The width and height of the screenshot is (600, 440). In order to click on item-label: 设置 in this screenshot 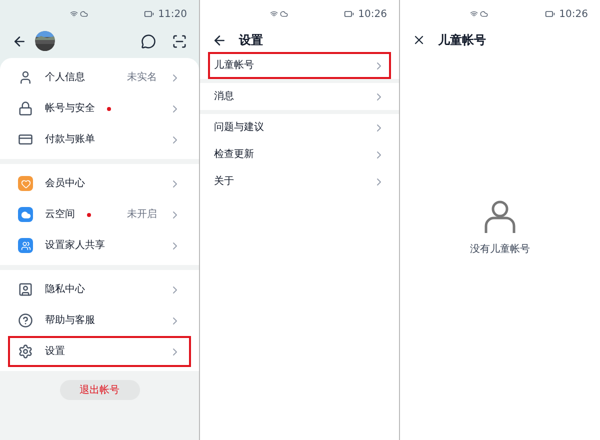, I will do `click(55, 351)`.